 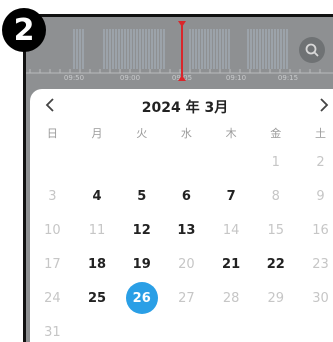 I want to click on day-cell: 16, so click(x=315, y=230).